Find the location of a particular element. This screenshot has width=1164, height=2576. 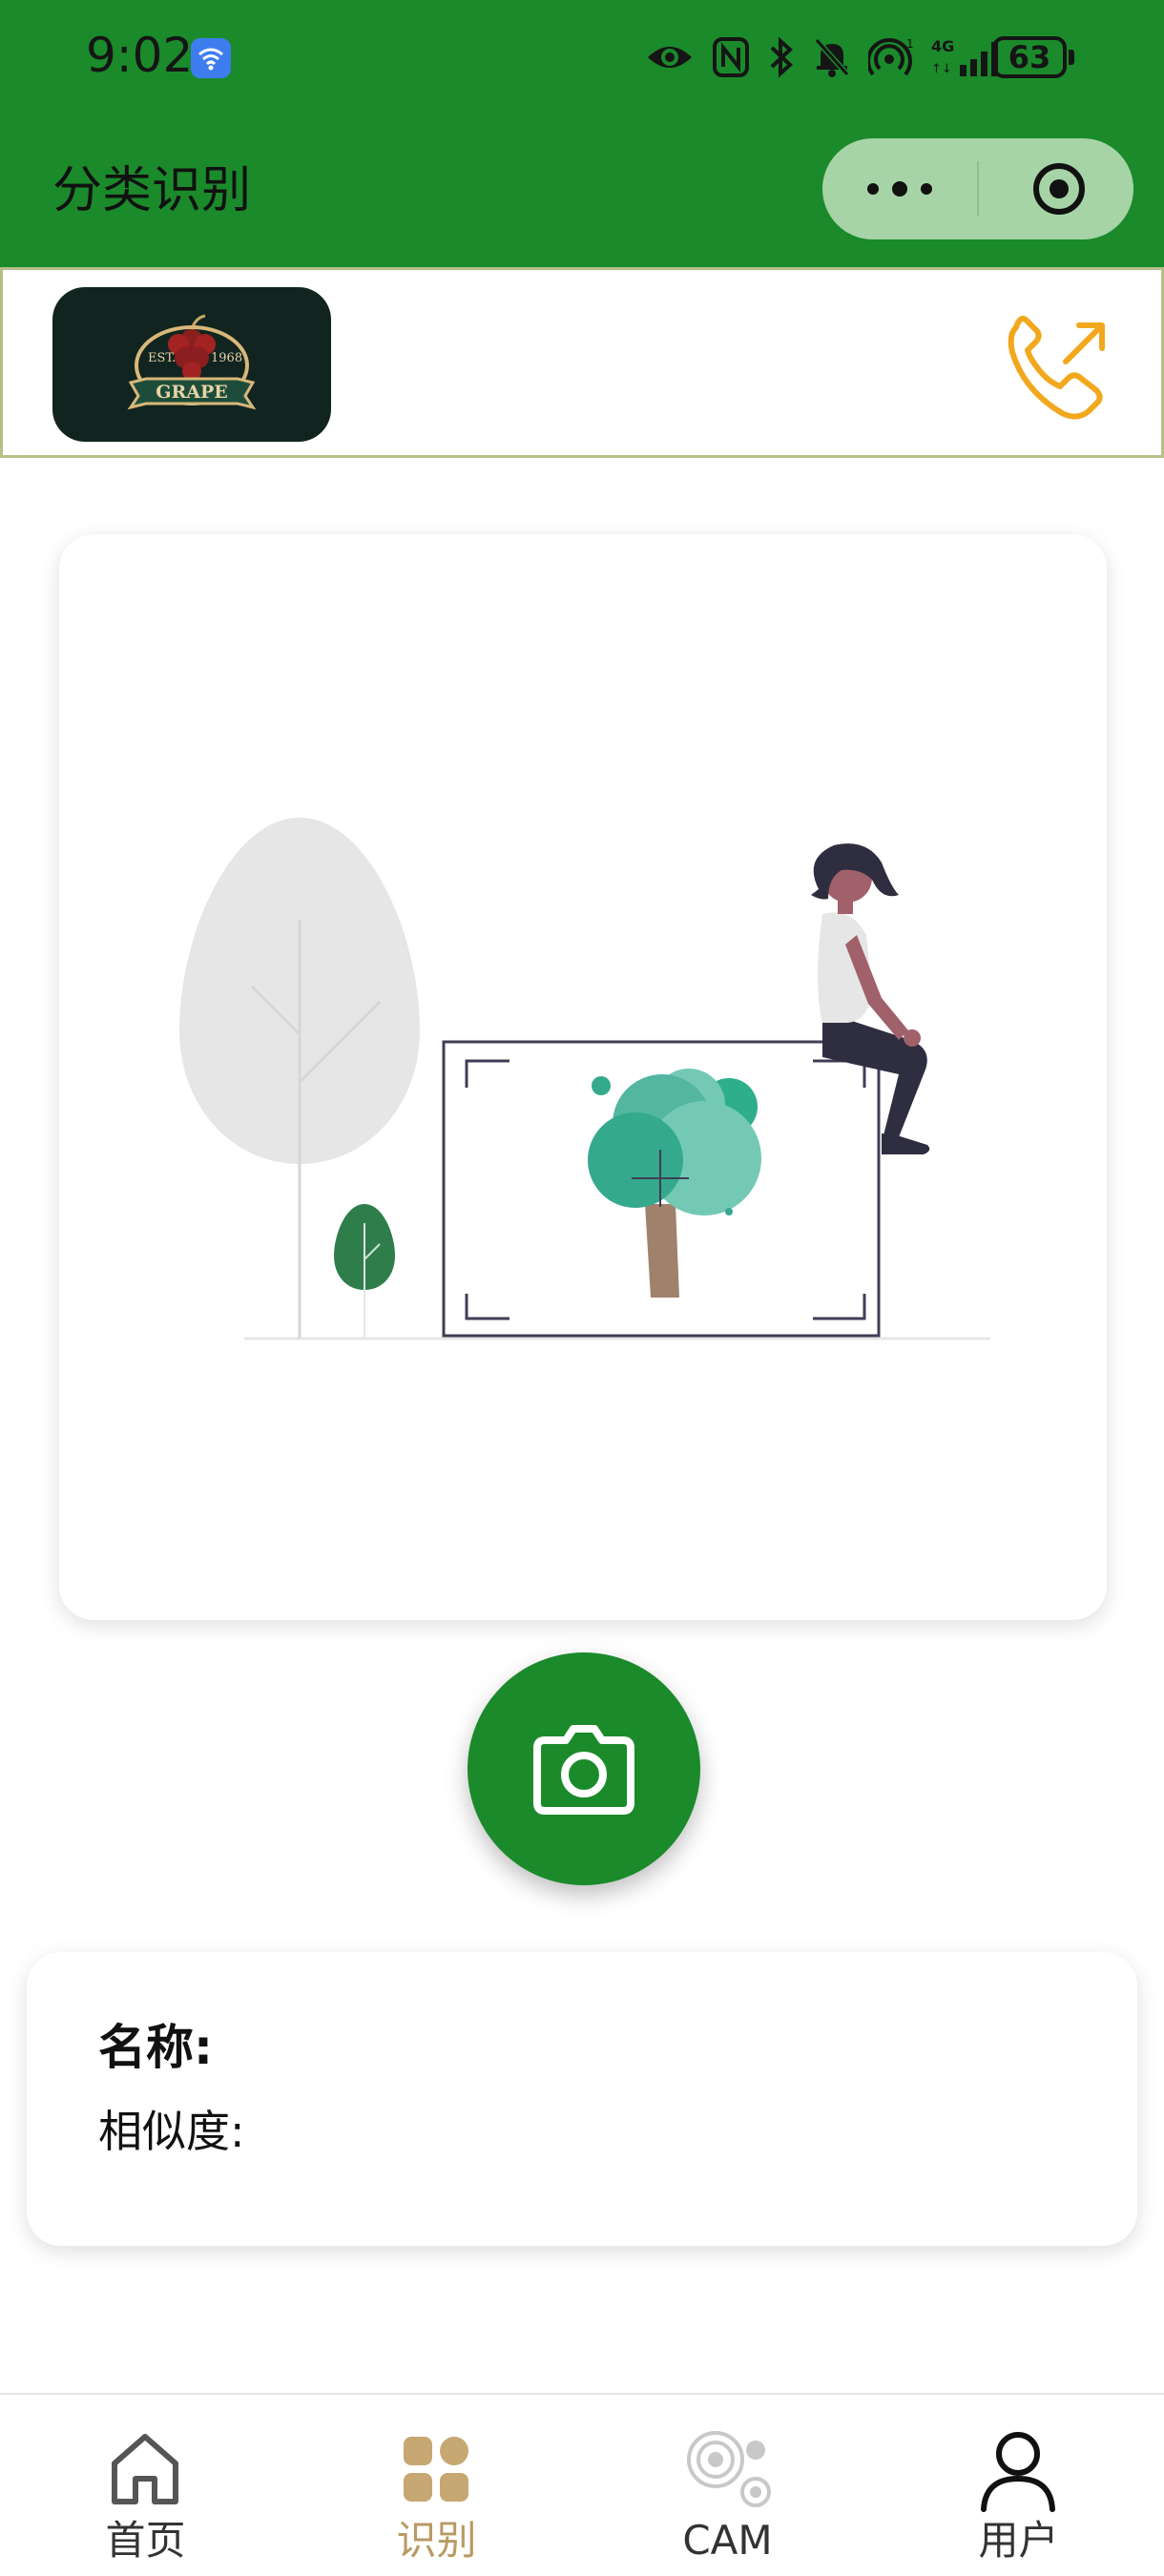

tab-recognize: 识别 is located at coordinates (436, 2485).